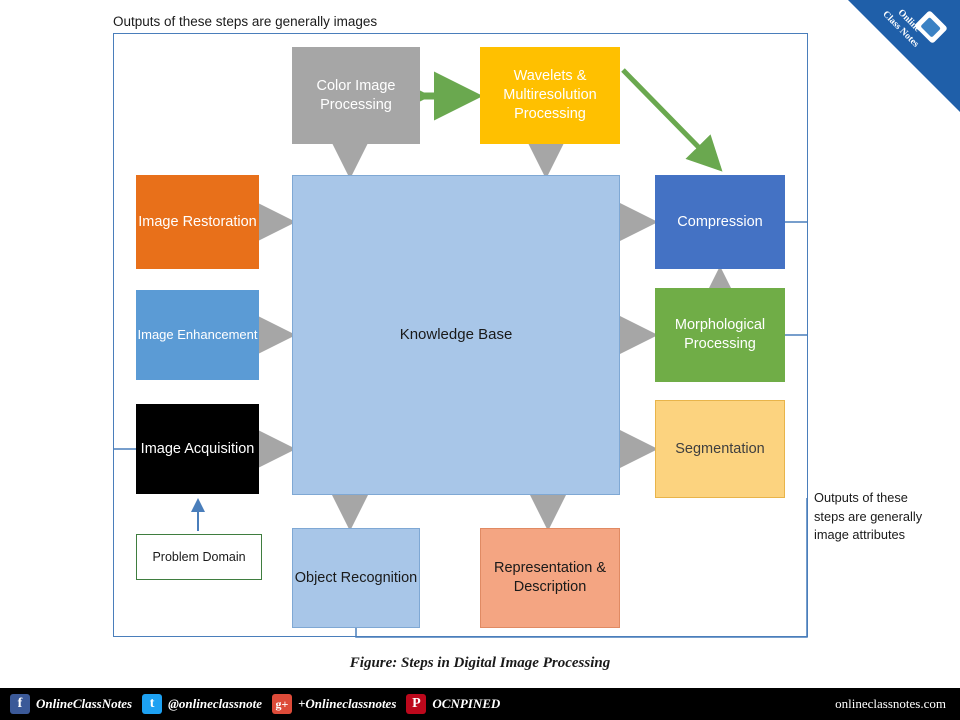  What do you see at coordinates (720, 222) in the screenshot?
I see `block-compression: Compression` at bounding box center [720, 222].